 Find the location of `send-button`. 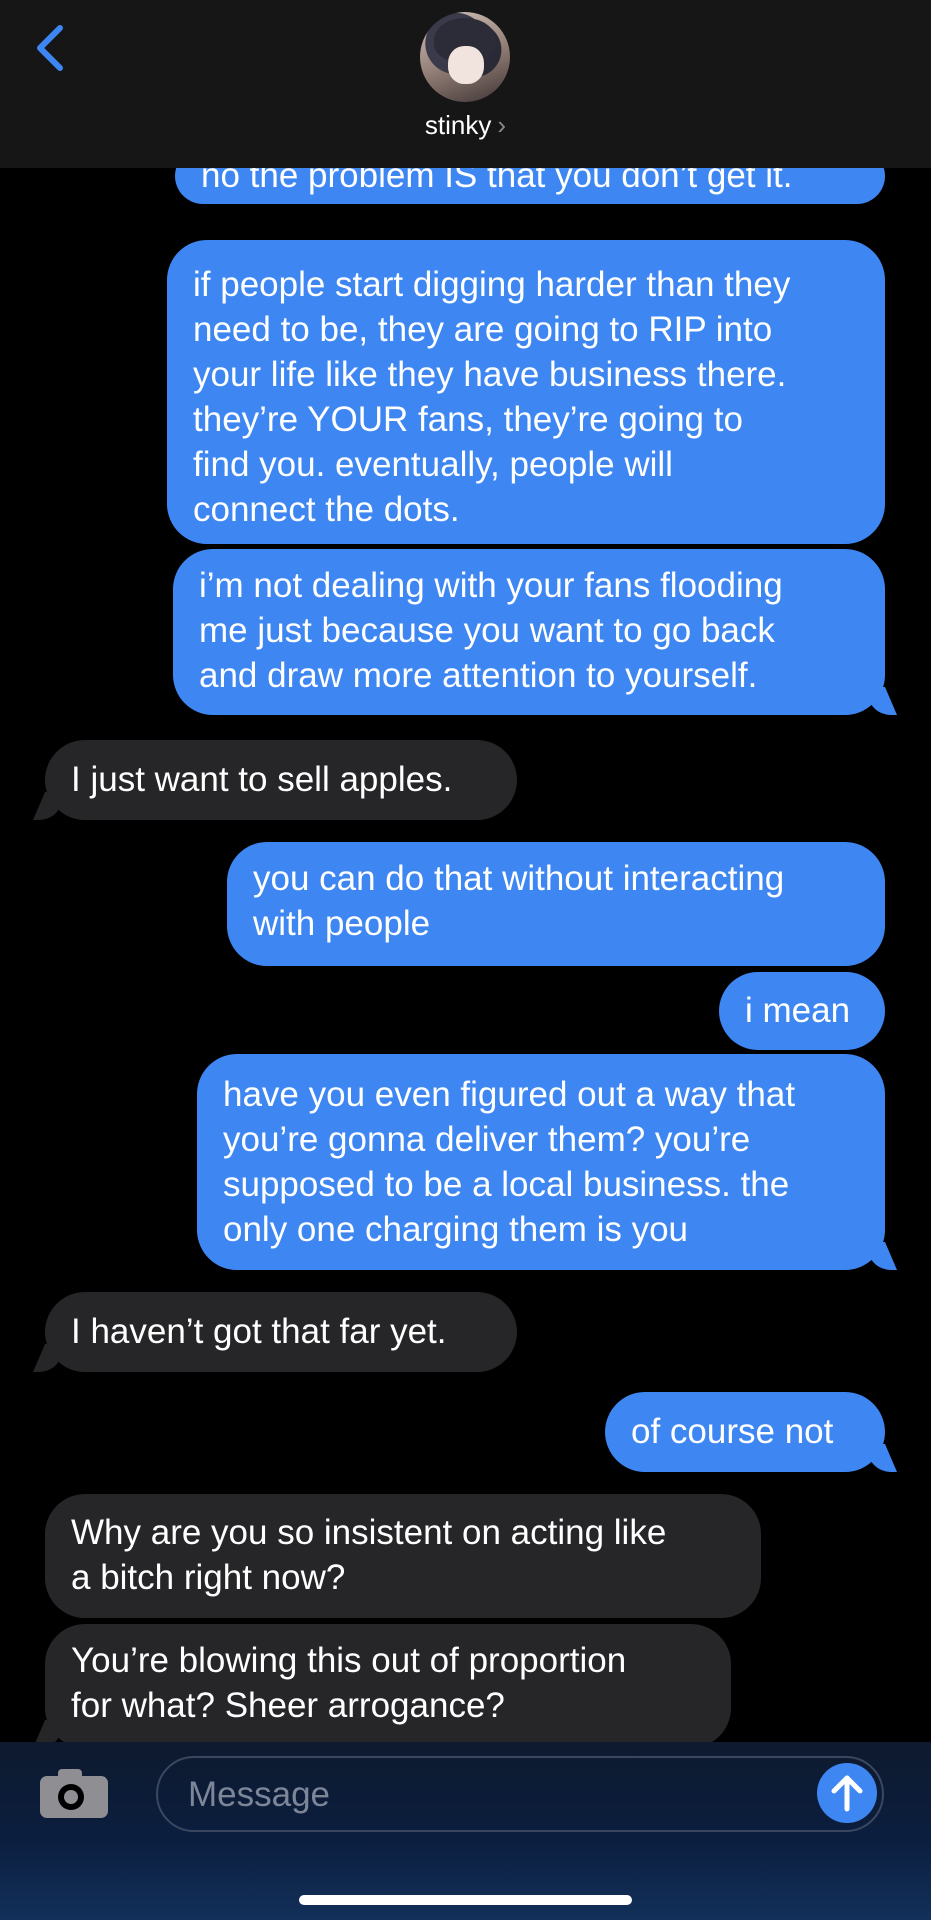

send-button is located at coordinates (847, 1793).